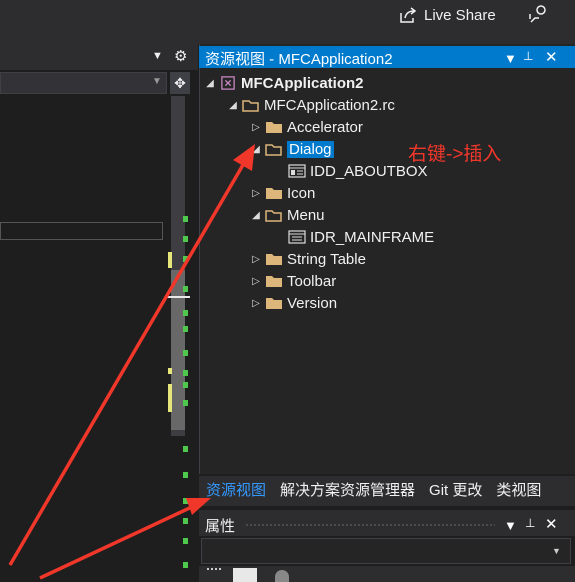 The image size is (575, 582). I want to click on dropdown-arrow-icon: ▼, so click(157, 56).